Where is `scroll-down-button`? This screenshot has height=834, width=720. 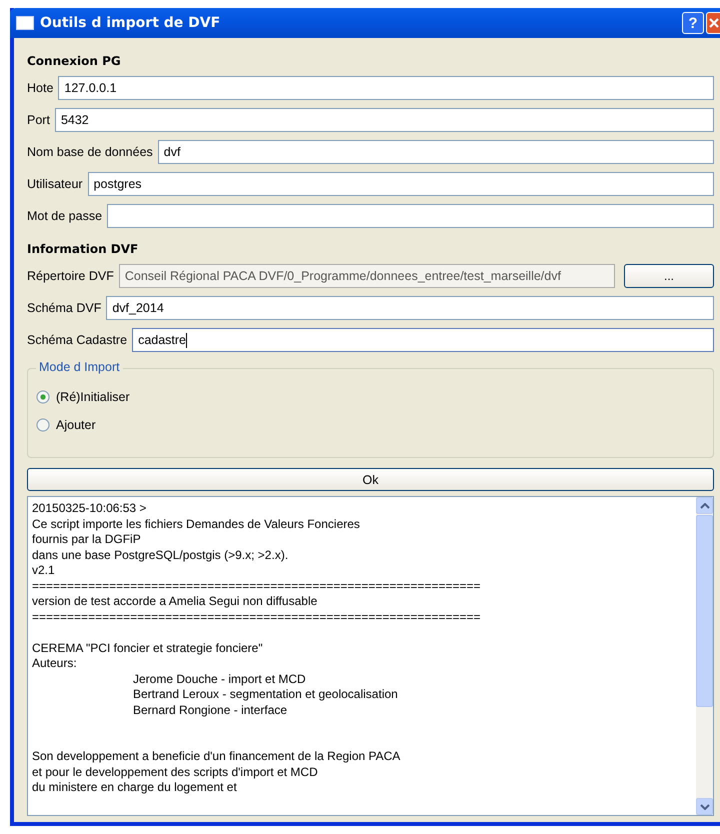
scroll-down-button is located at coordinates (704, 806).